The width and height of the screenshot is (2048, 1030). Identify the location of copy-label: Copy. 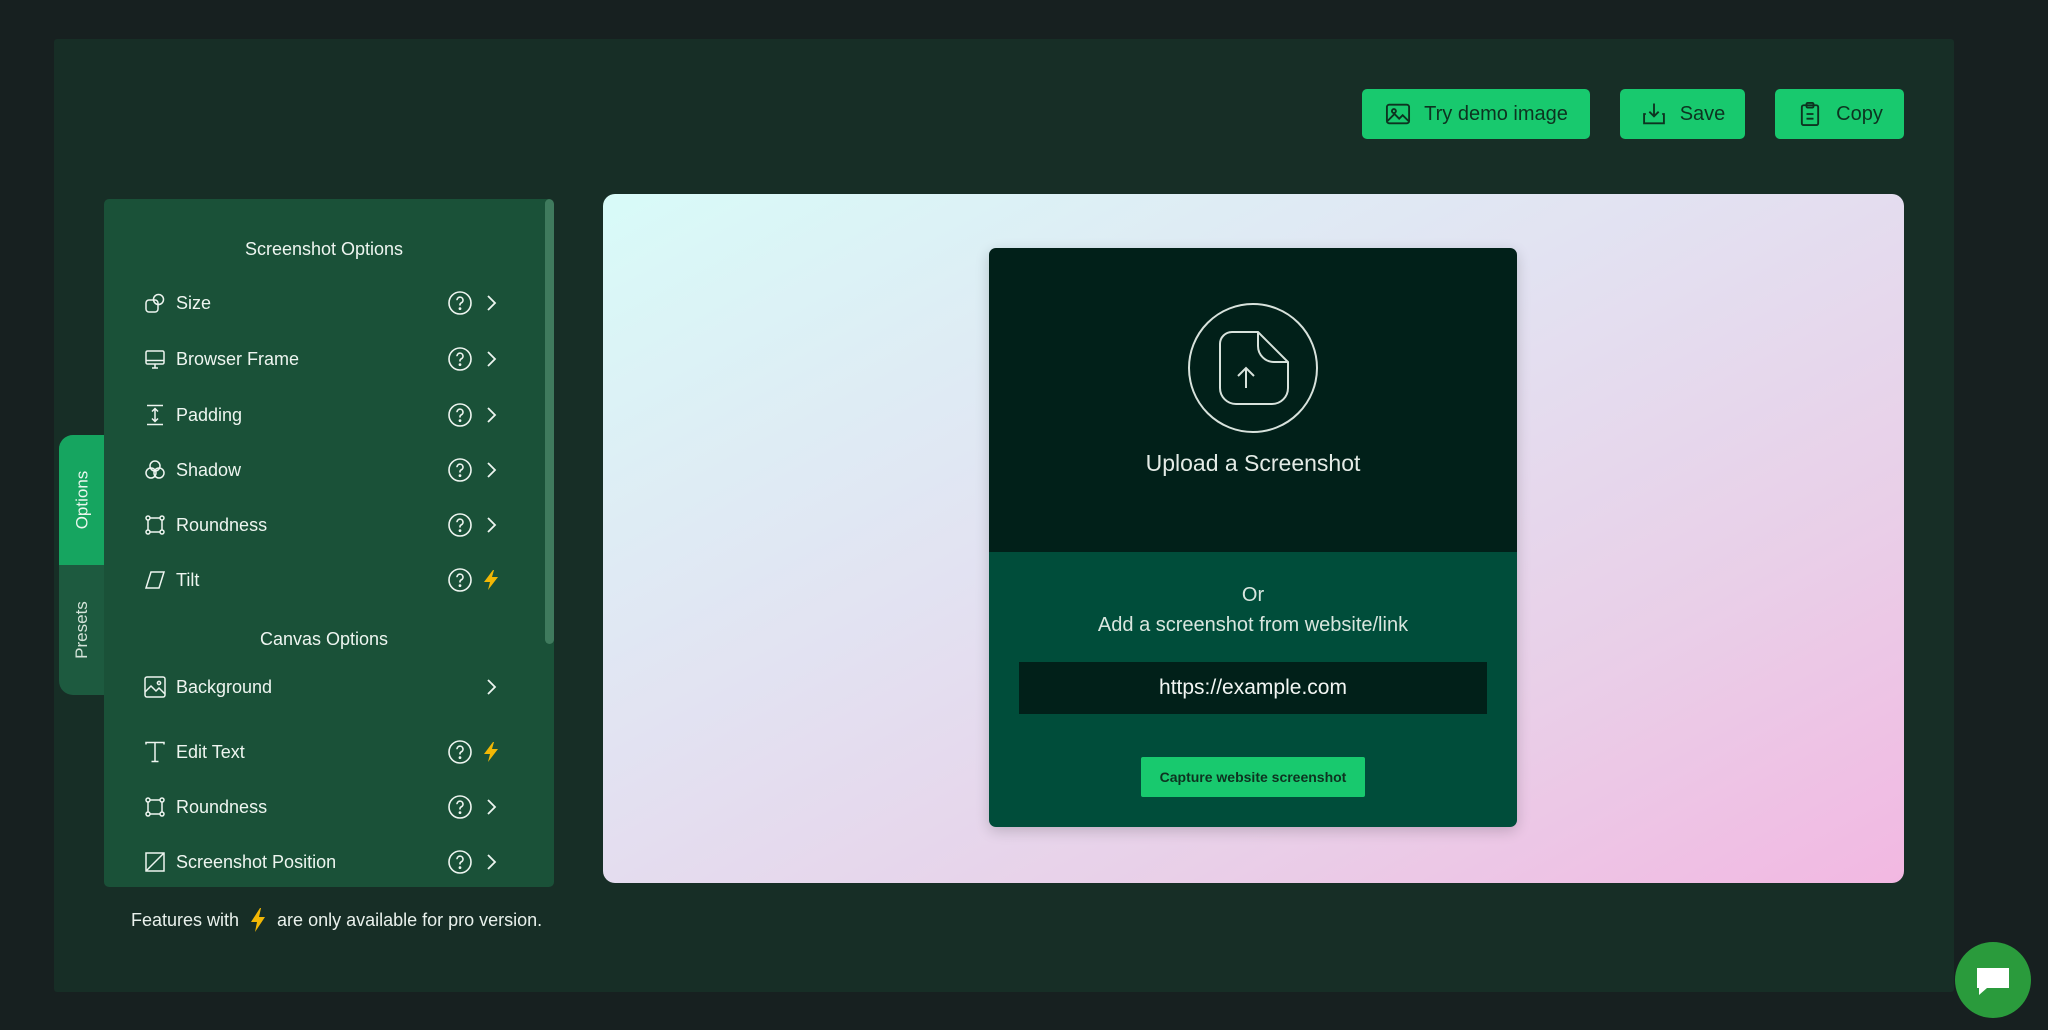
(1859, 113).